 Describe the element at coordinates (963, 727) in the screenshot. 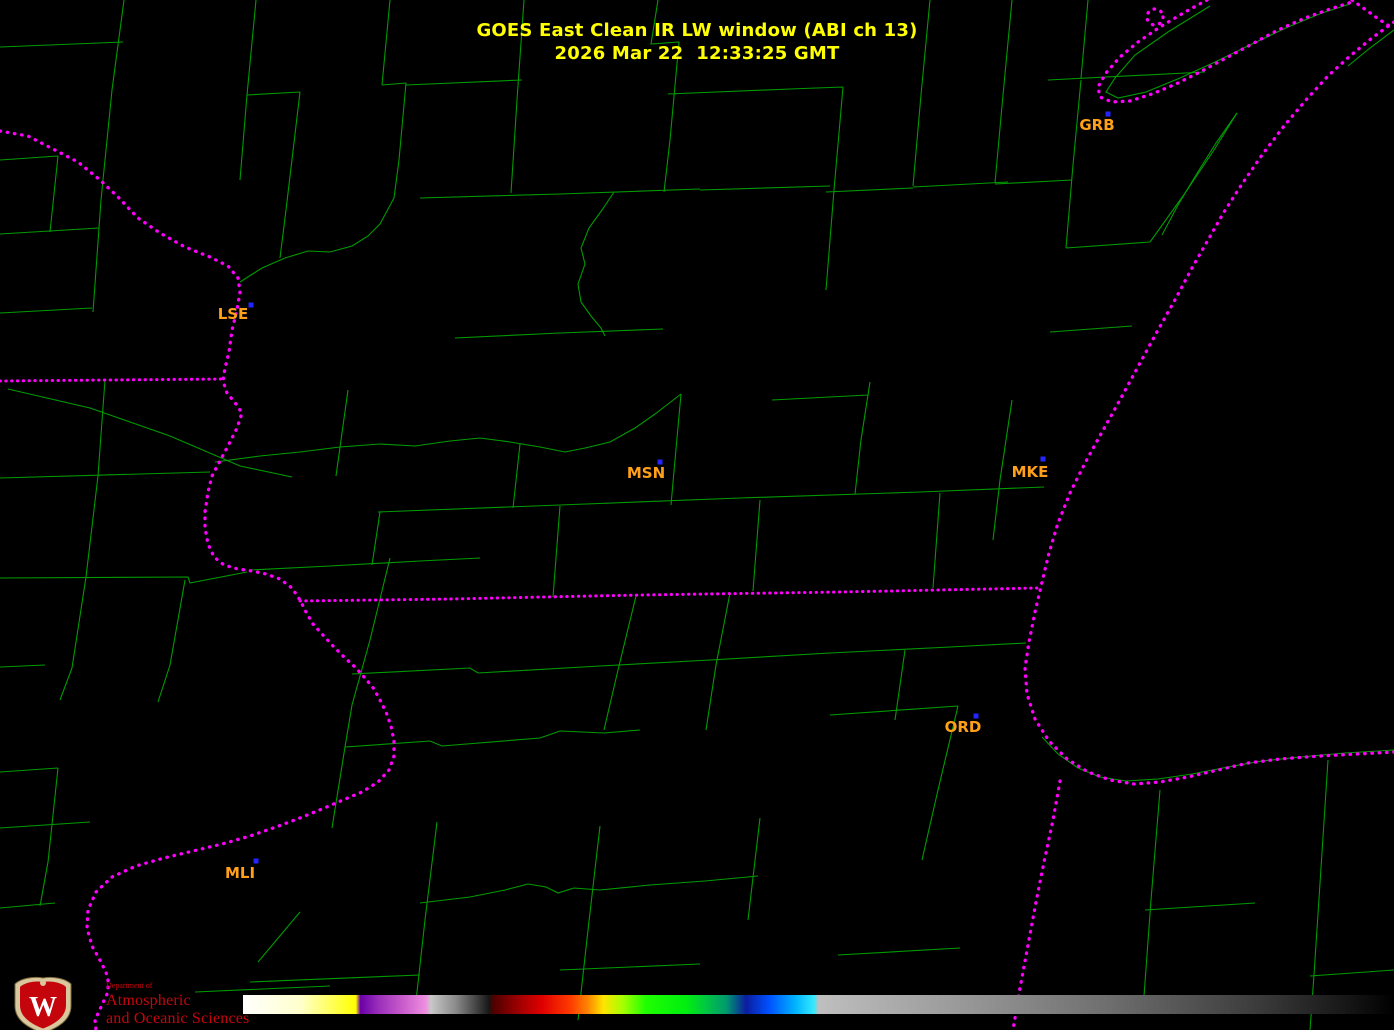

I see `station-label-ord: ORD` at that location.